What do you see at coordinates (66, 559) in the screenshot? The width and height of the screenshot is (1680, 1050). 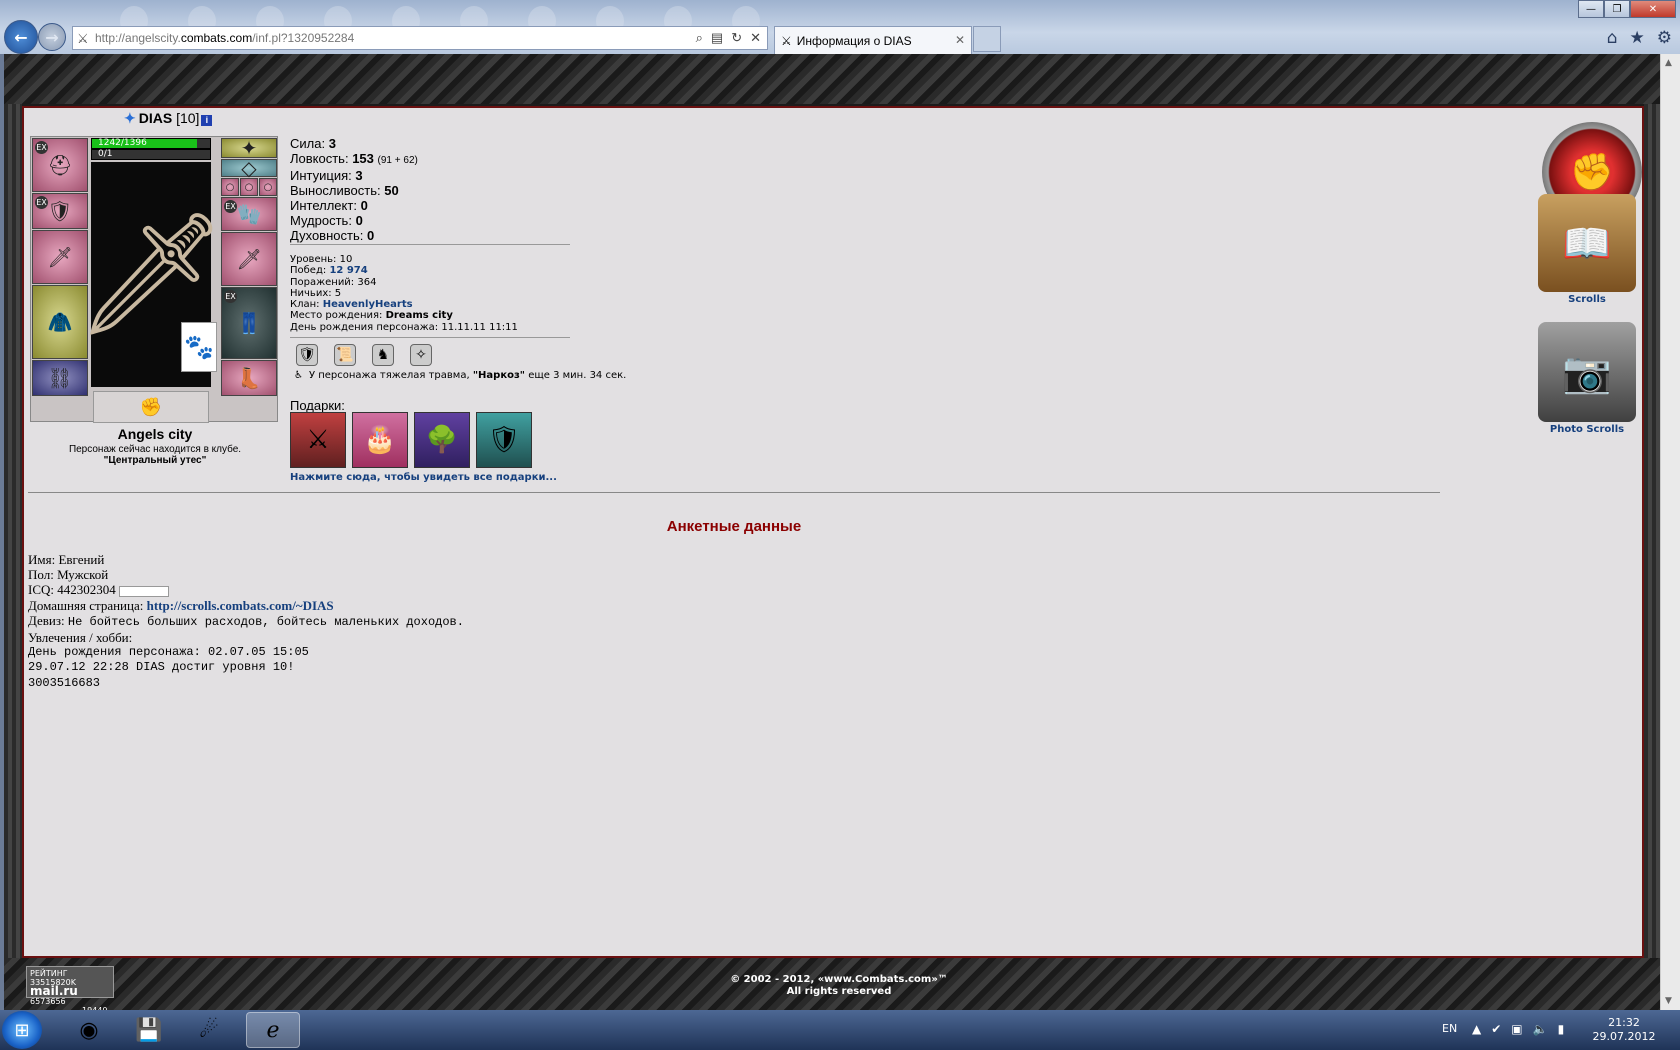 I see `anket-name: Имя: Евгений` at bounding box center [66, 559].